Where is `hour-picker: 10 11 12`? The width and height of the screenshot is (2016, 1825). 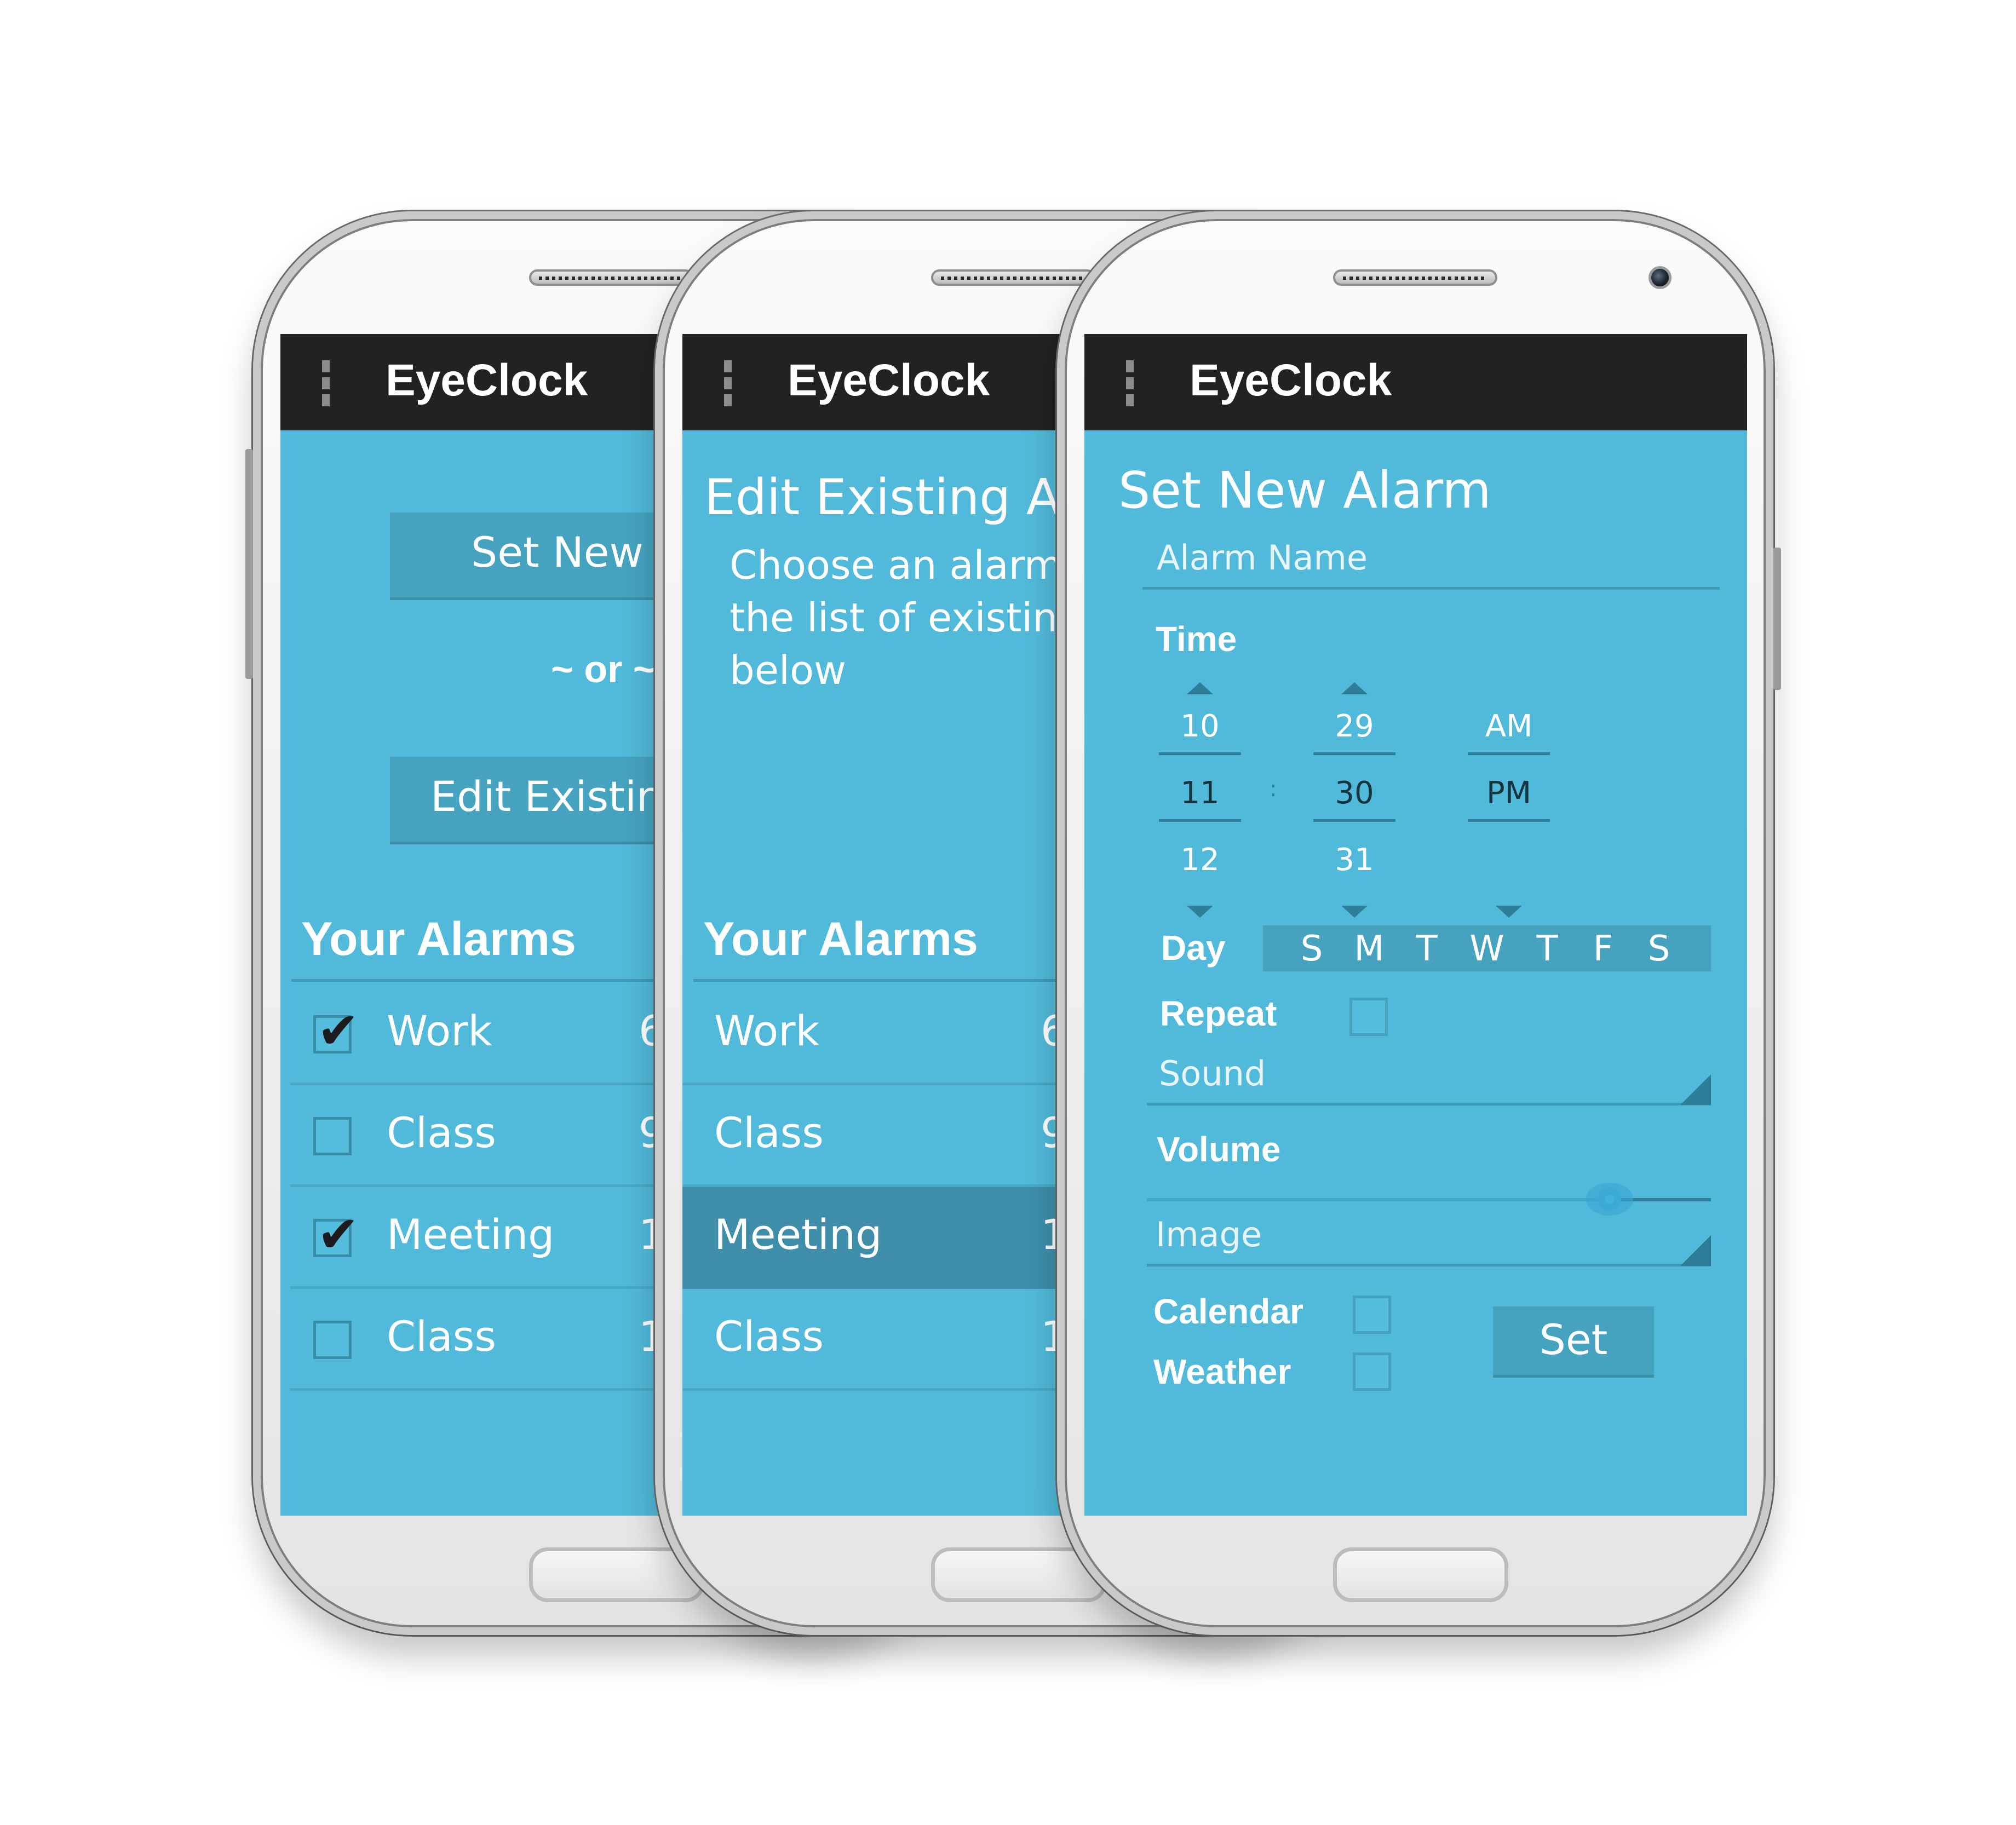 hour-picker: 10 11 12 is located at coordinates (1200, 813).